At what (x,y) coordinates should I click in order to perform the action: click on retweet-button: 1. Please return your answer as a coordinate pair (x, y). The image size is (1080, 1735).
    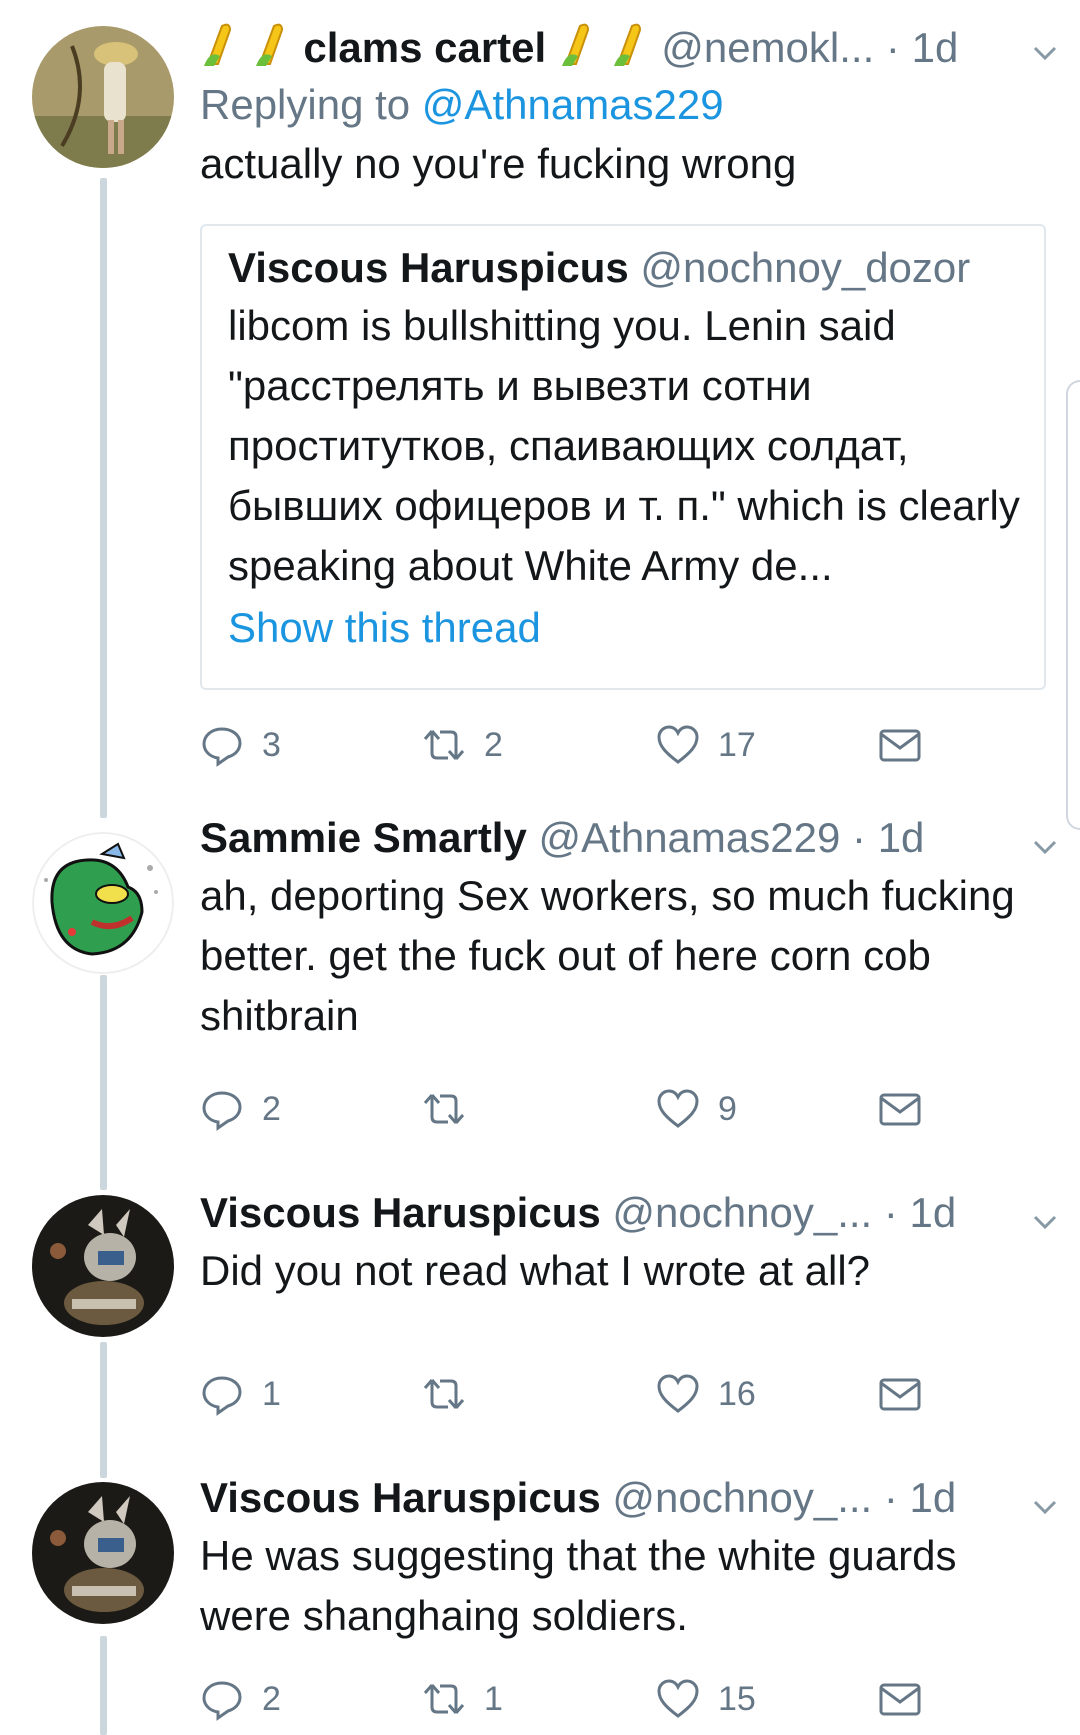
    Looking at the image, I should click on (462, 1699).